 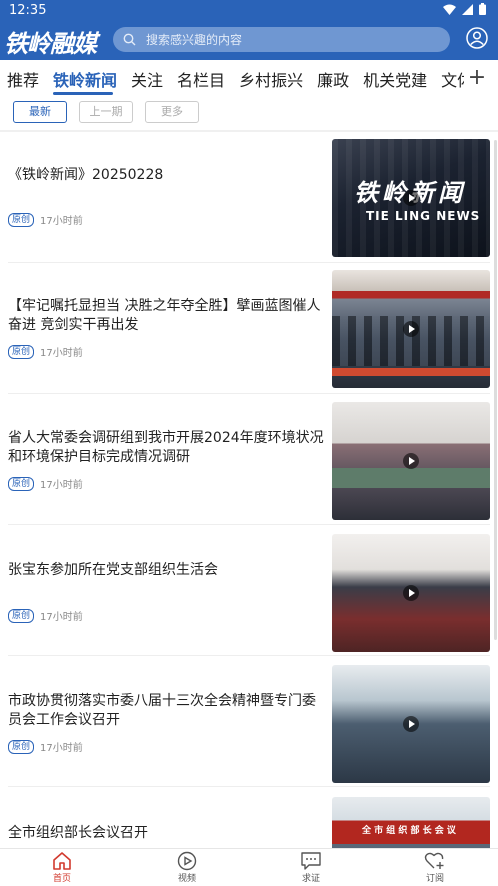 What do you see at coordinates (113, 570) in the screenshot?
I see `news-title: 张宝东参加所在党支部组织生活会` at bounding box center [113, 570].